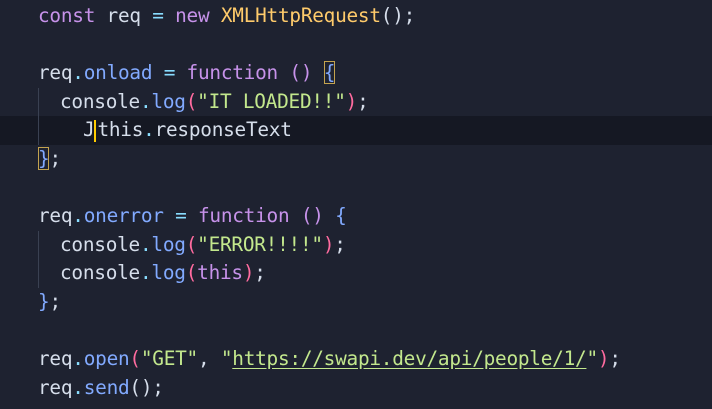 This screenshot has width=712, height=409. I want to click on code-line-1: const req = new XMLHttpRequest();, so click(356, 16).